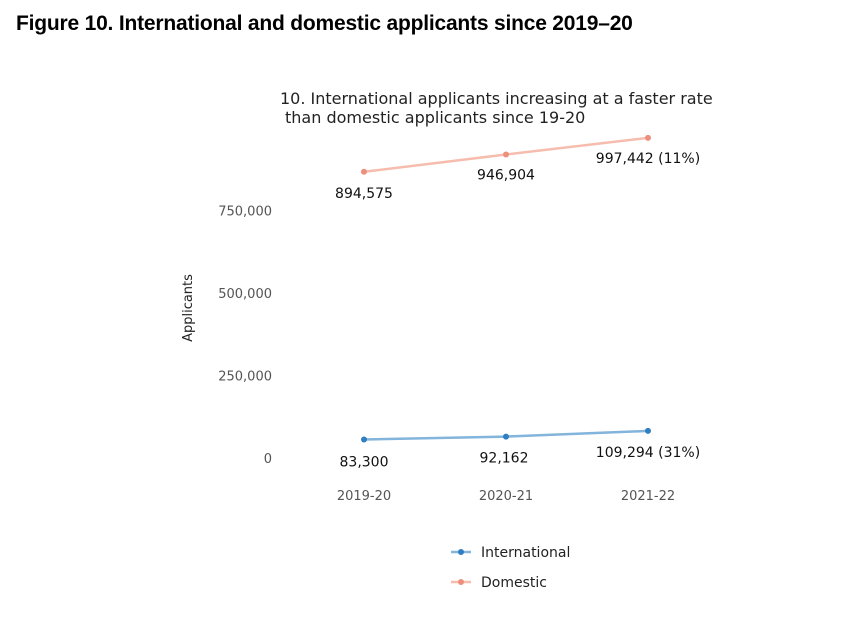 This screenshot has height=619, width=844. What do you see at coordinates (364, 496) in the screenshot?
I see `x-tick-label: 2019-20` at bounding box center [364, 496].